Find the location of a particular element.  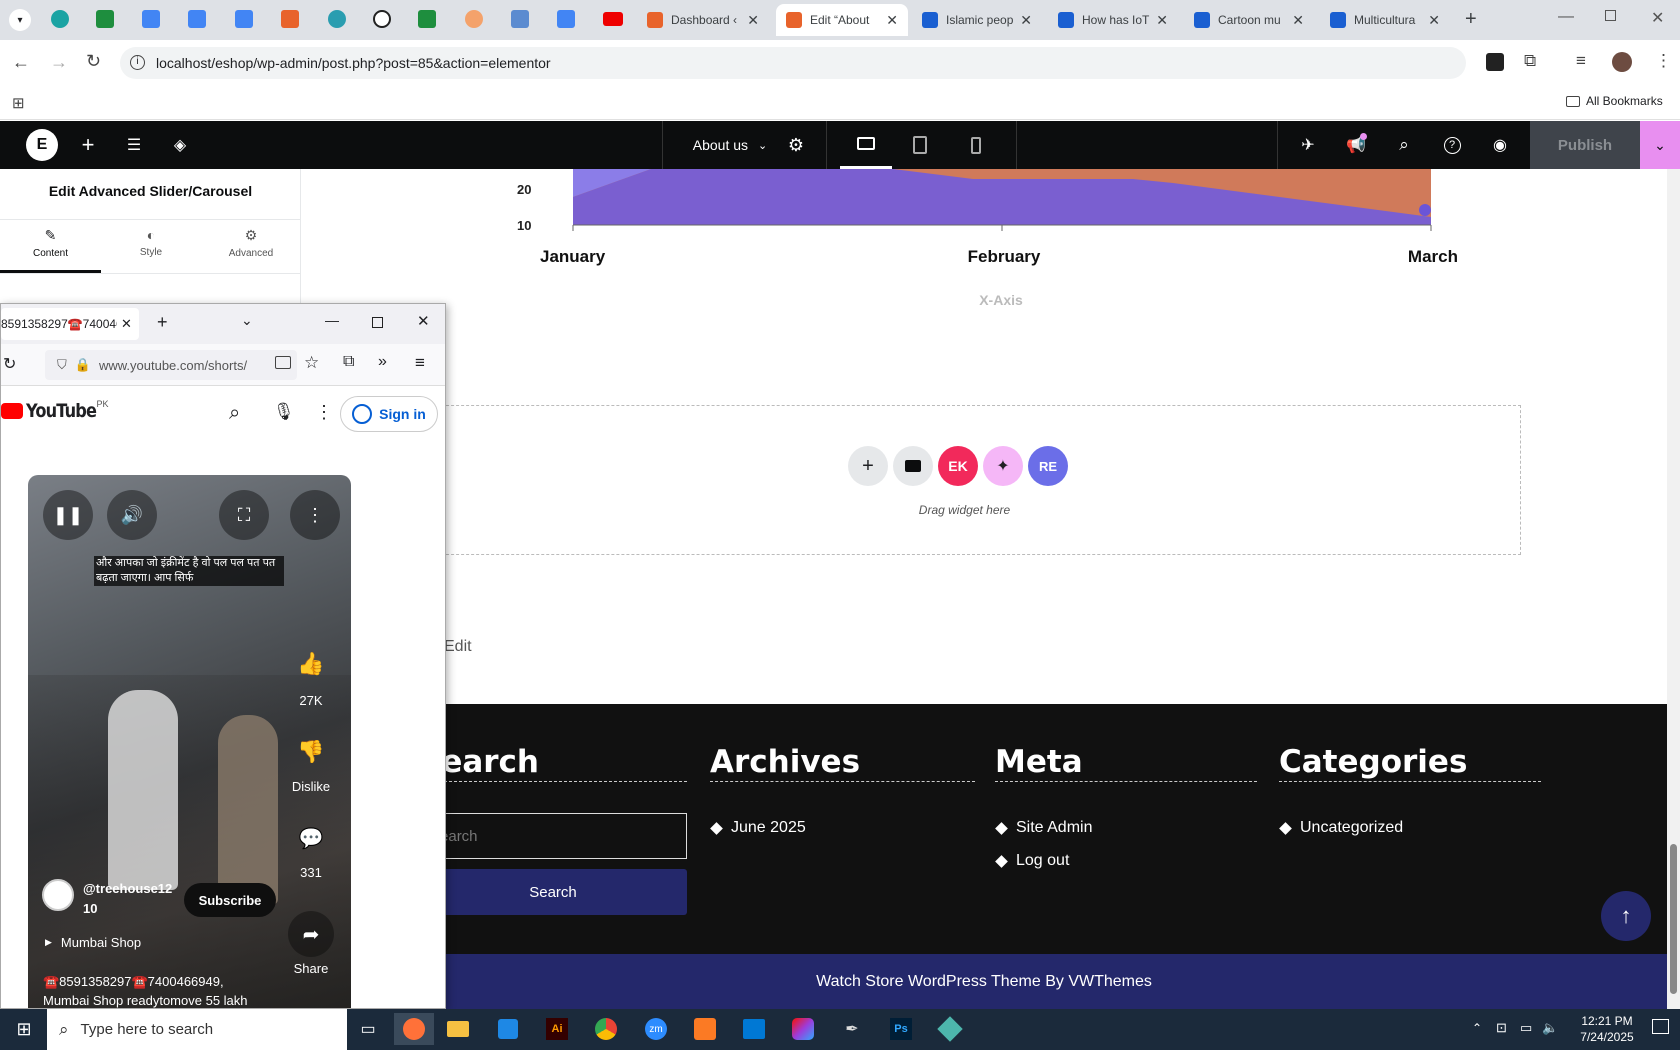

pause-button: ❚❚ is located at coordinates (68, 515).